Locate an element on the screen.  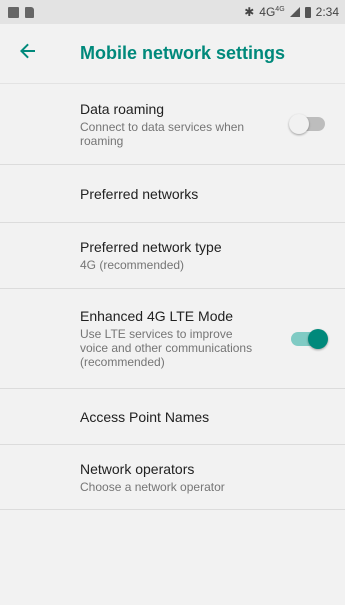
setting-title: Network operators is located at coordinates (137, 468).